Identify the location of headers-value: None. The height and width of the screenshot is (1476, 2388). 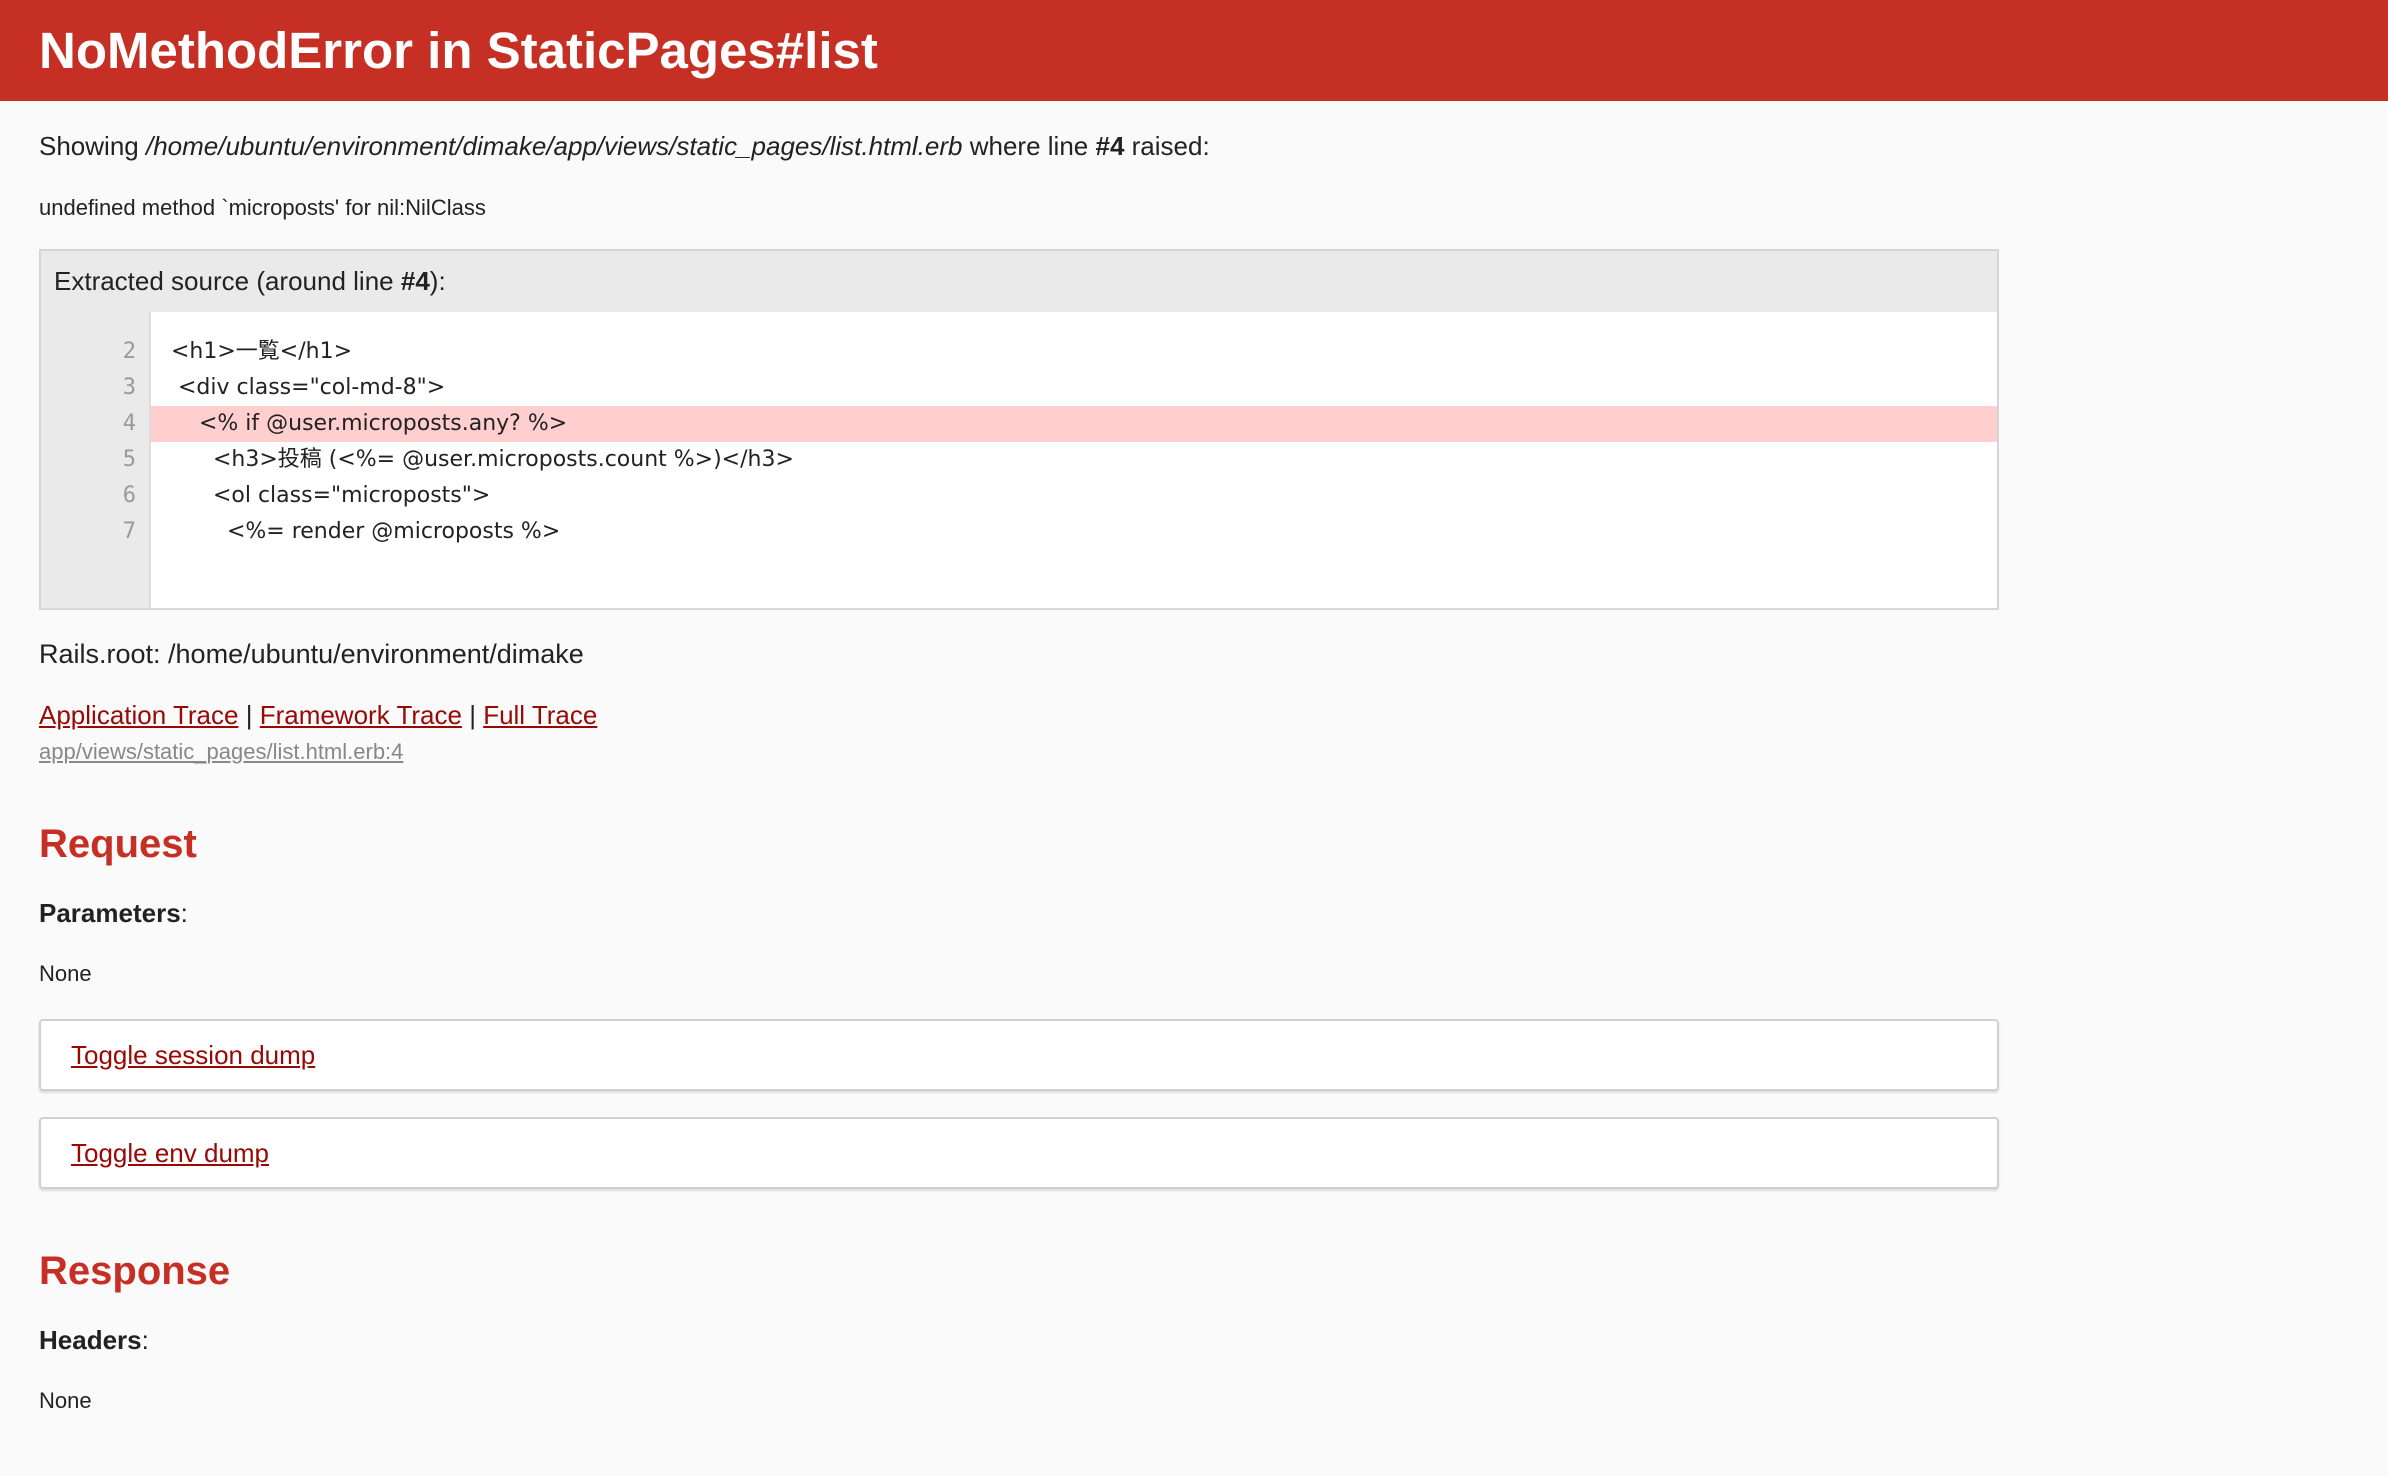
(65, 1400).